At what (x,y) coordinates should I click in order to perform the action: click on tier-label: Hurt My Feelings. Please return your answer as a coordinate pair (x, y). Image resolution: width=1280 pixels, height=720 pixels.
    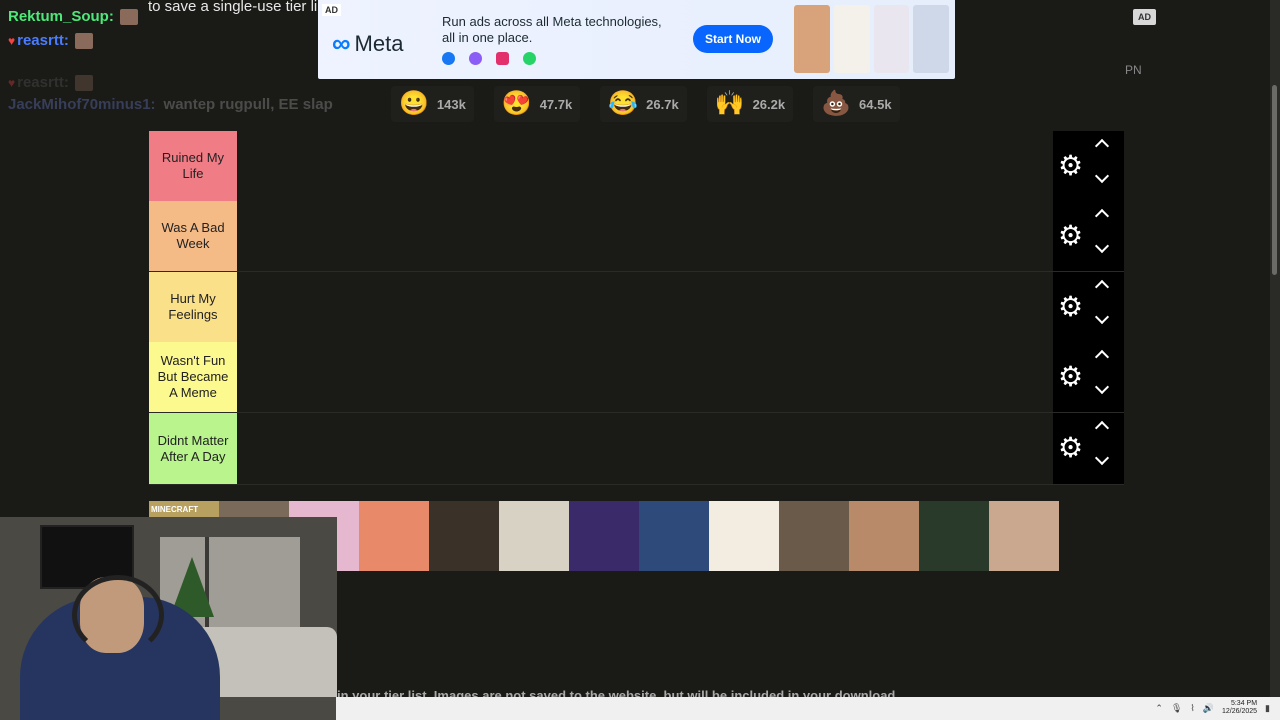
    Looking at the image, I should click on (193, 307).